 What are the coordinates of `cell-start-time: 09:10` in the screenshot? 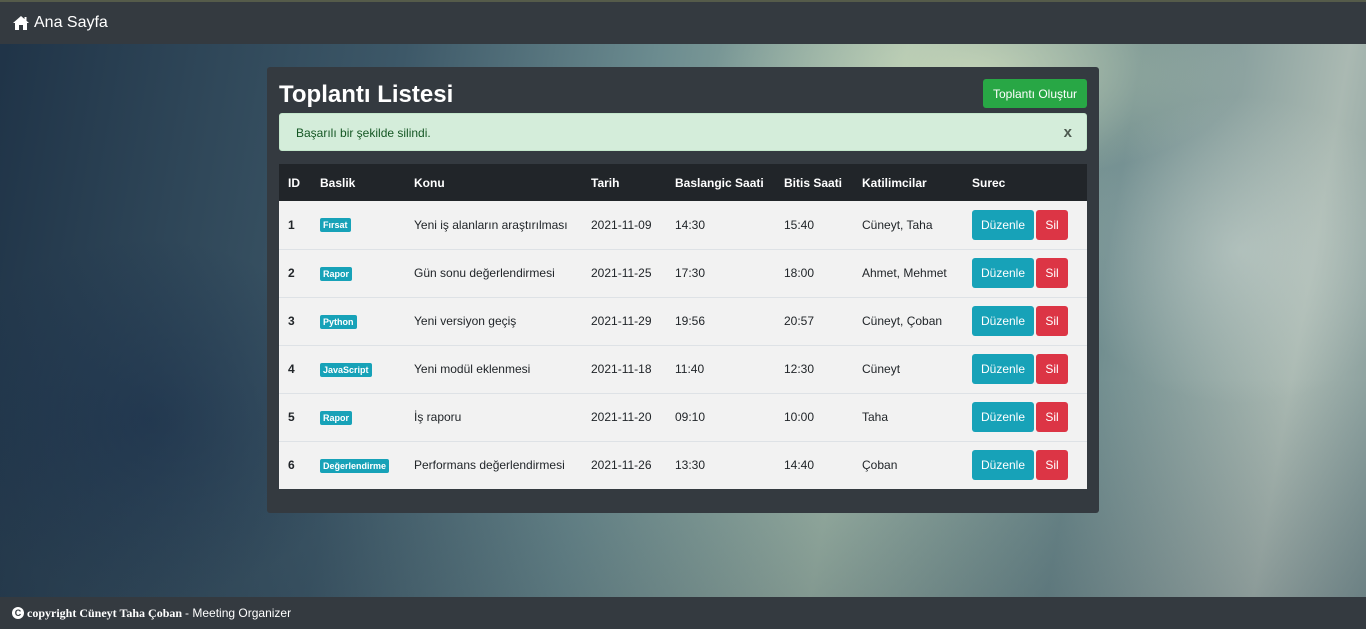 It's located at (690, 417).